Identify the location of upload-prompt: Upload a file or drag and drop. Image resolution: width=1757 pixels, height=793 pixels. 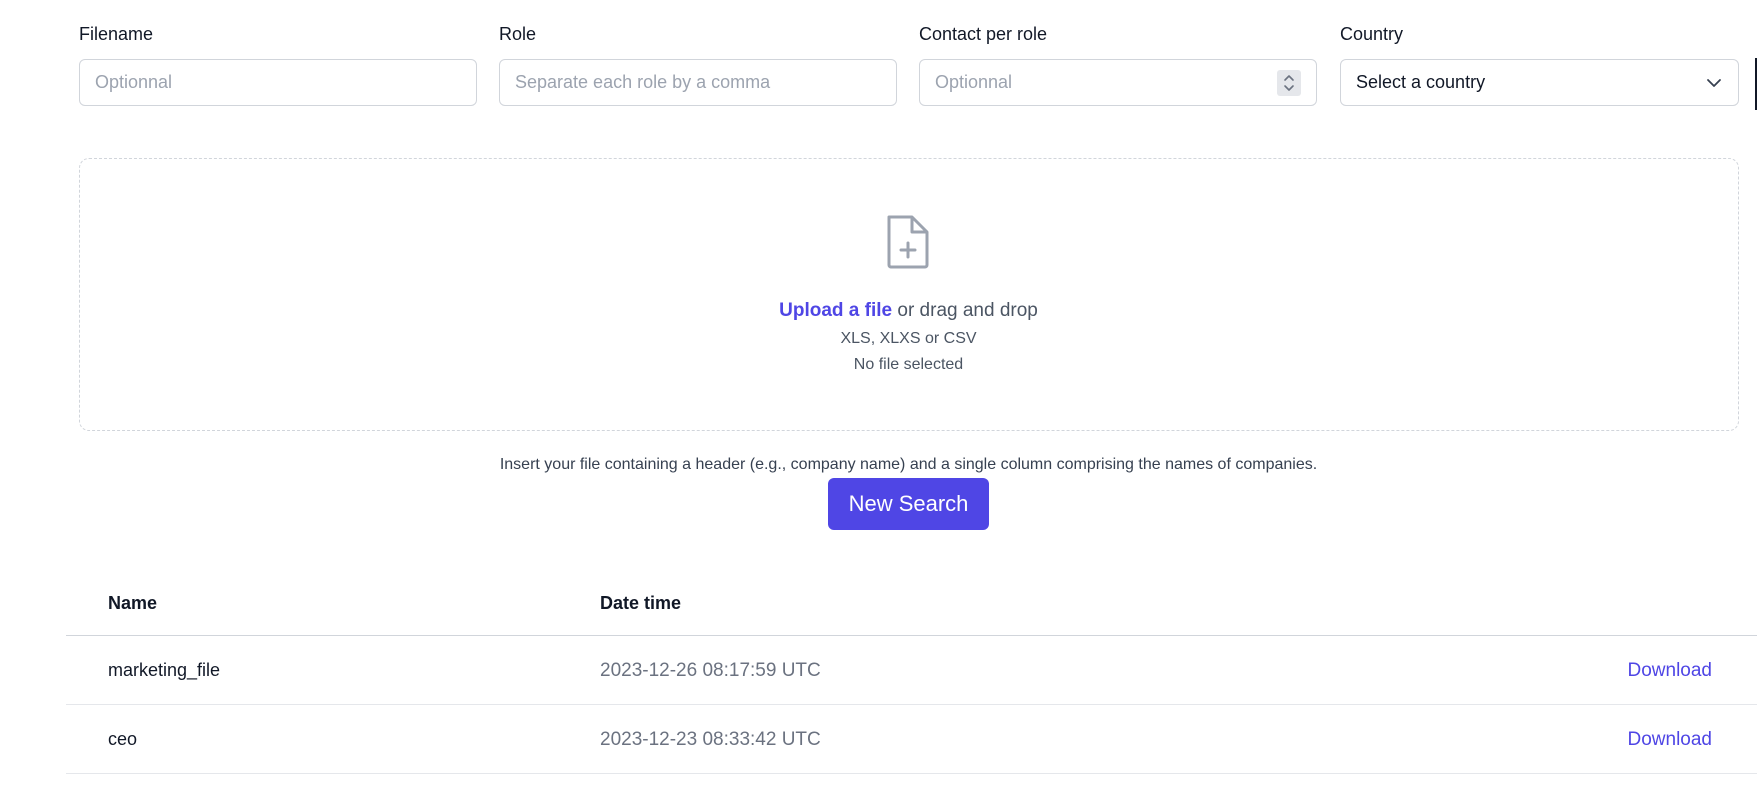
(878, 311).